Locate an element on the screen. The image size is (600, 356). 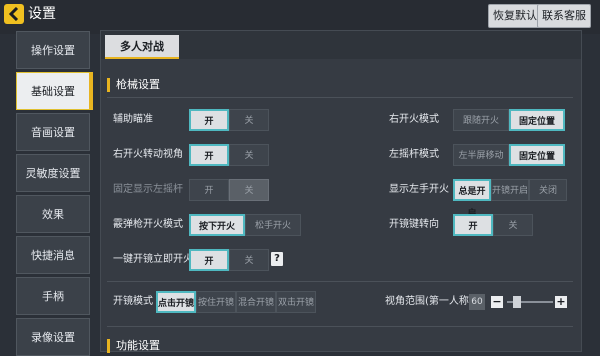
fixed-left-stick-on: 开 is located at coordinates (209, 190).